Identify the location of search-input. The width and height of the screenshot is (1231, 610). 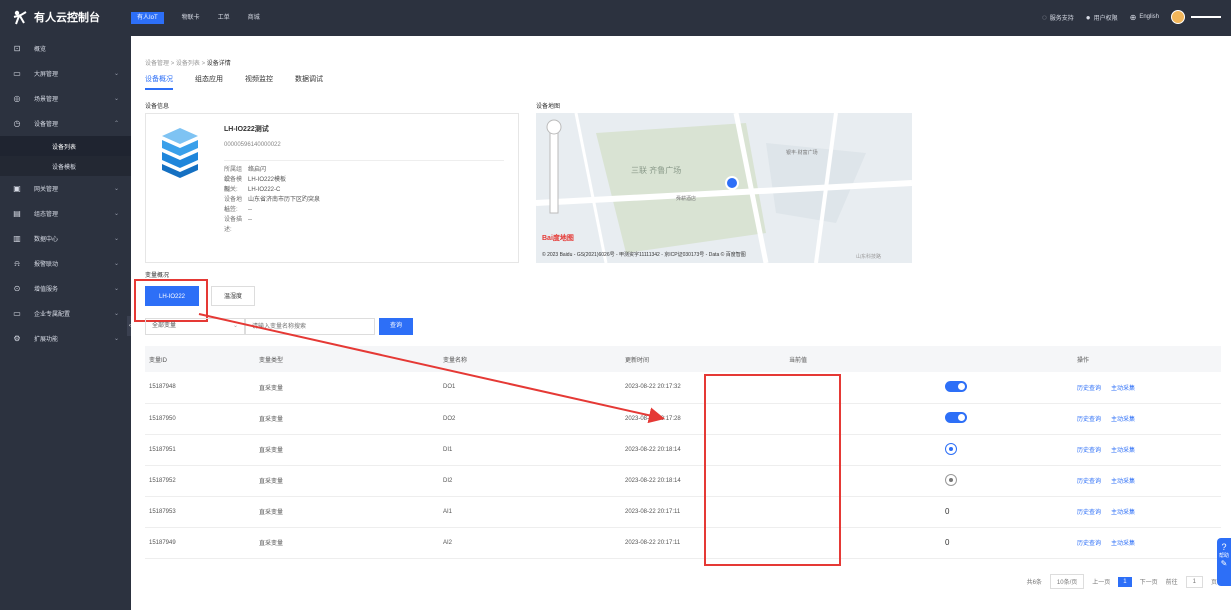
(310, 326).